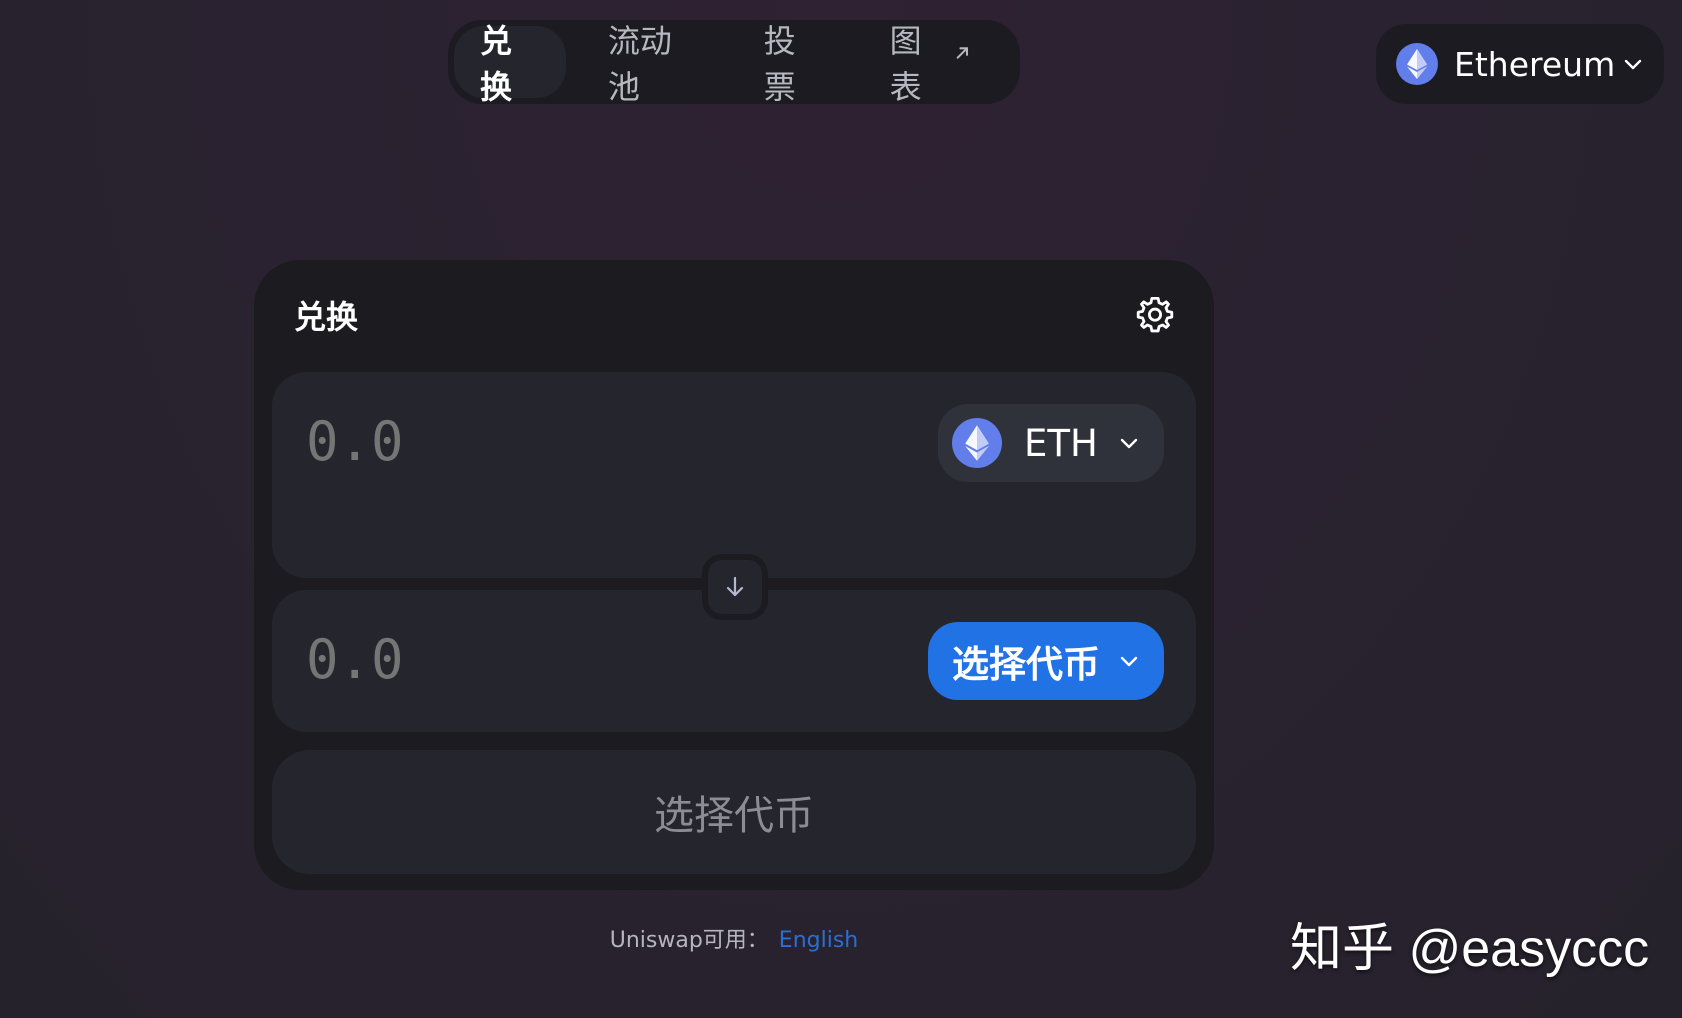 The height and width of the screenshot is (1018, 1682). Describe the element at coordinates (1026, 664) in the screenshot. I see `select-token-label: 选择代币` at that location.